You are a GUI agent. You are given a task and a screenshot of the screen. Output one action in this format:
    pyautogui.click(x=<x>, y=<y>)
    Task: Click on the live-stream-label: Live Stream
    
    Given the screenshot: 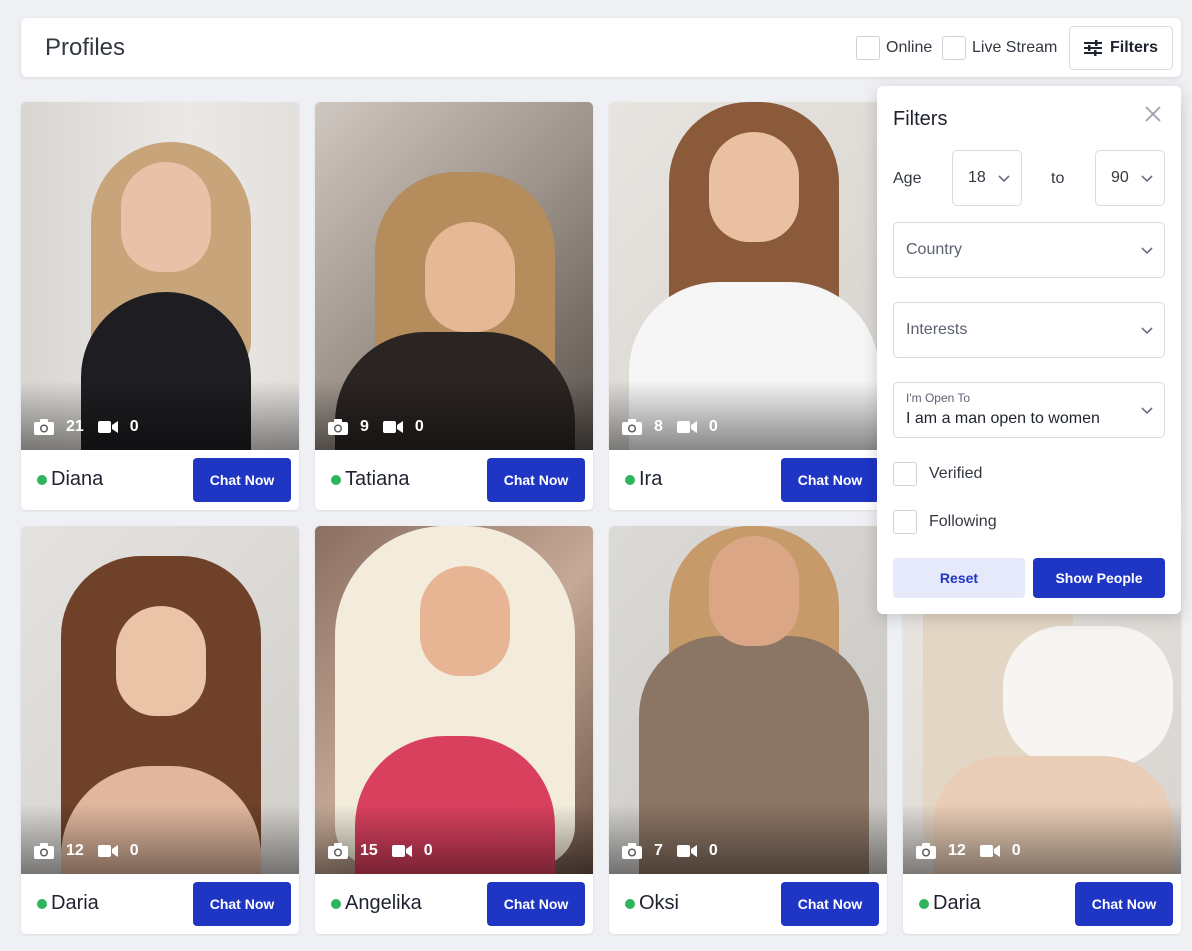 What is the action you would take?
    pyautogui.click(x=1015, y=47)
    